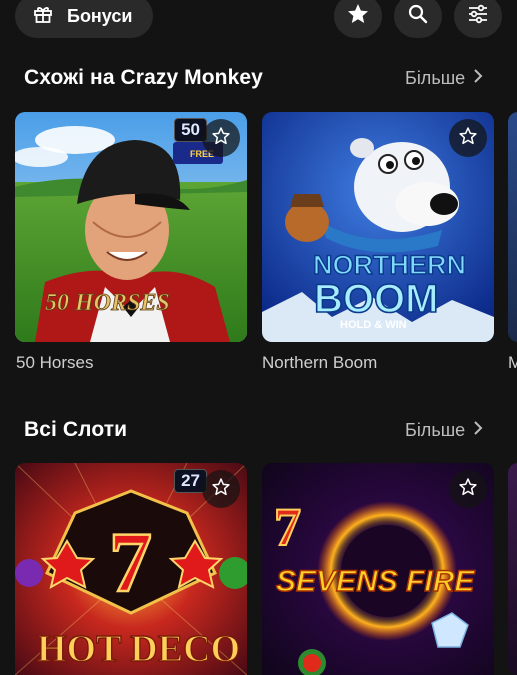 This screenshot has height=675, width=517. Describe the element at coordinates (43, 16) in the screenshot. I see `gift-icon` at that location.